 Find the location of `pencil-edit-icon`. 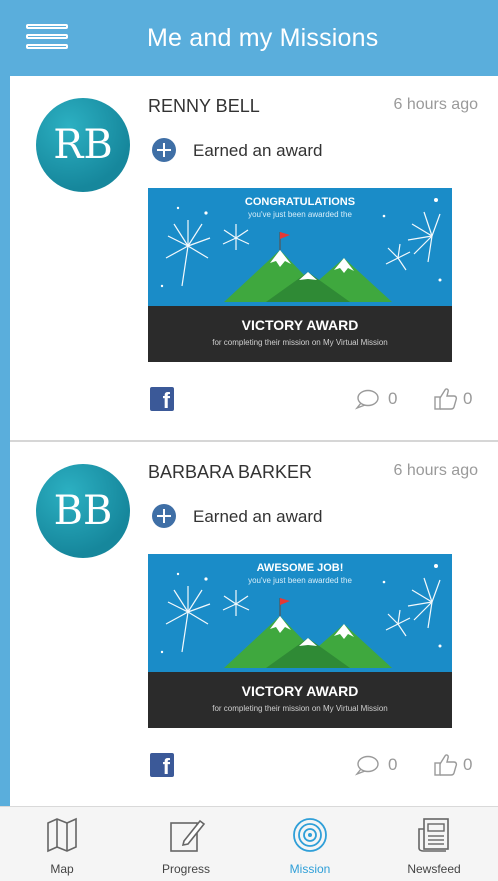

pencil-edit-icon is located at coordinates (188, 835).